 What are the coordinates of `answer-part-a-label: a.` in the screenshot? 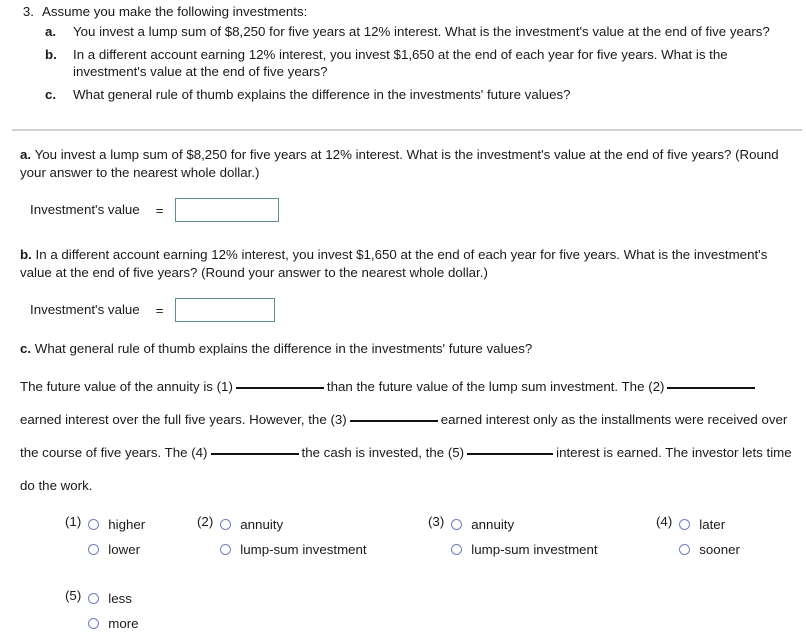 It's located at (26, 154).